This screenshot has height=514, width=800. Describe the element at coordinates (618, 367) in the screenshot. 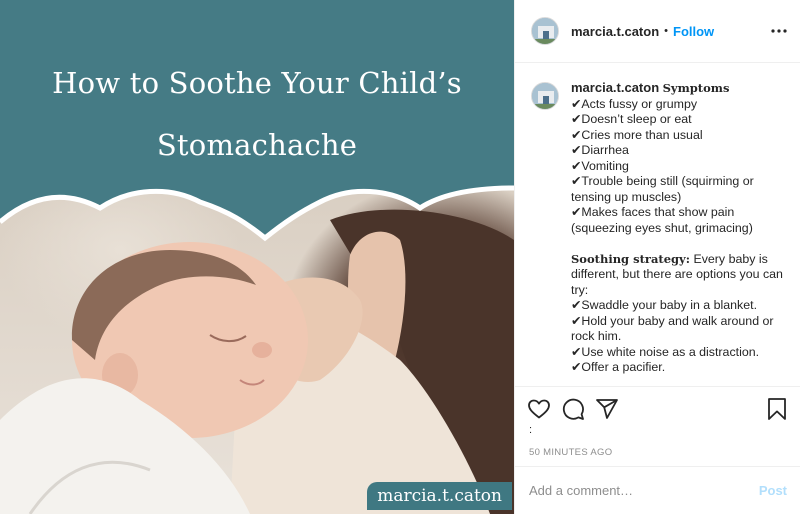

I see `strategy-item: ✔Offer a pacifier.` at that location.